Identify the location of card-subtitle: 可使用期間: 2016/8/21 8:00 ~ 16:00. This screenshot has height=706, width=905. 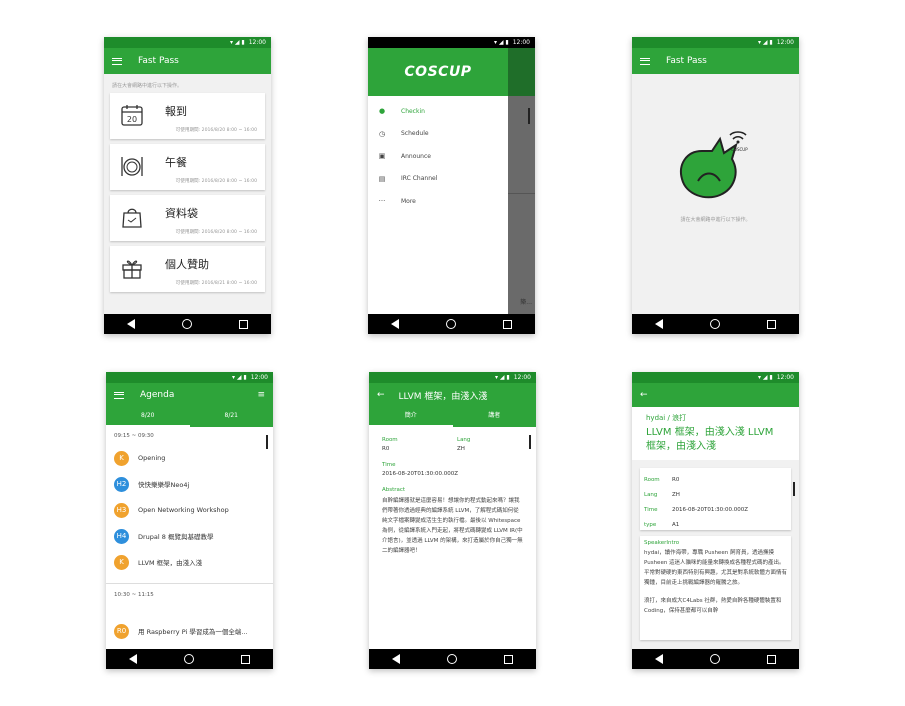
(216, 283).